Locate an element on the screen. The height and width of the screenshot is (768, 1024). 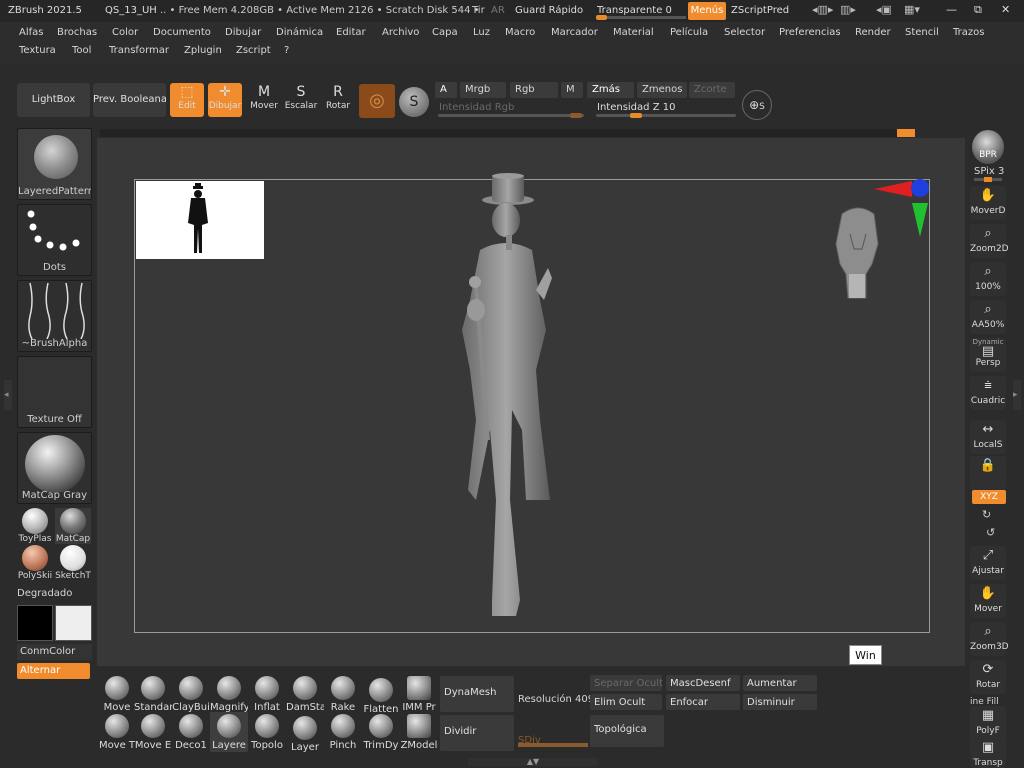
edit-button: ⬚ Edit is located at coordinates (187, 100).